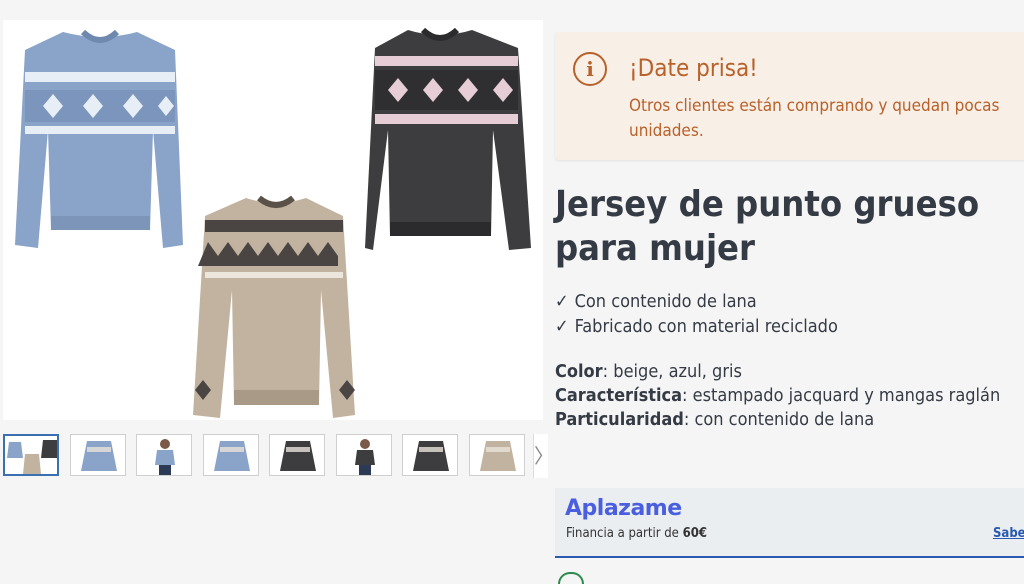 This screenshot has height=584, width=1024. I want to click on feature-item: ✓ Con contenido de lana, so click(696, 301).